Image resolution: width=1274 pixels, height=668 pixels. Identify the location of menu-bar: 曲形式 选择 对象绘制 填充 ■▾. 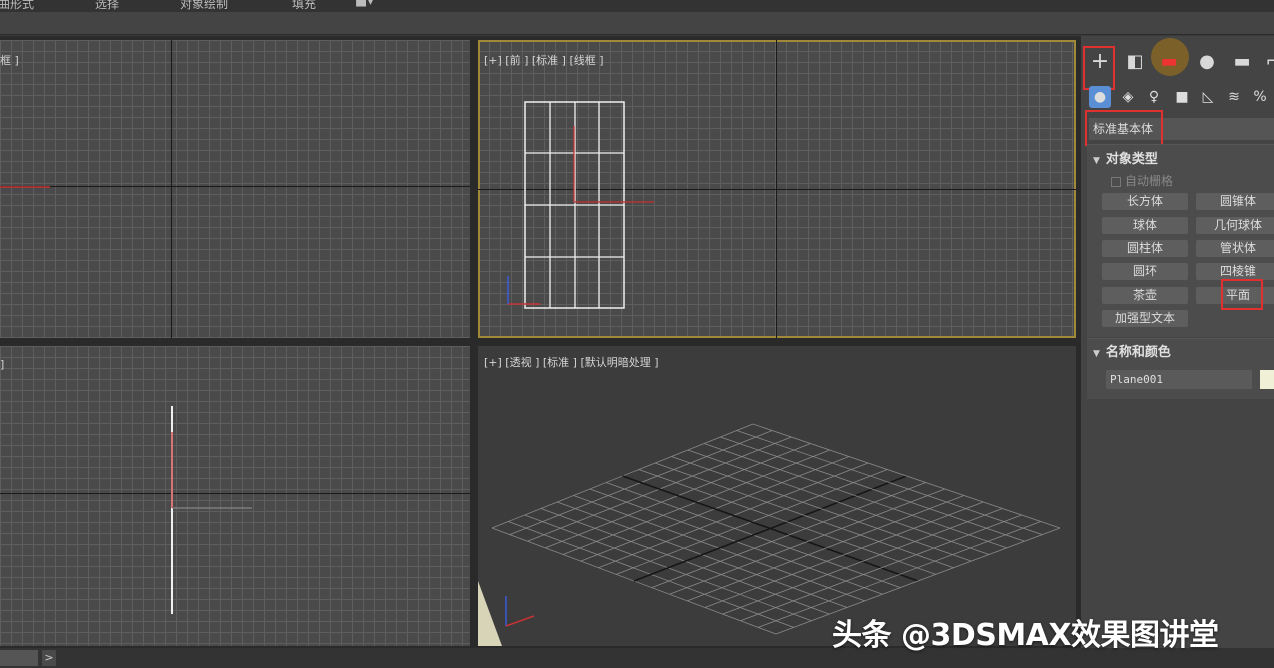
(637, 6).